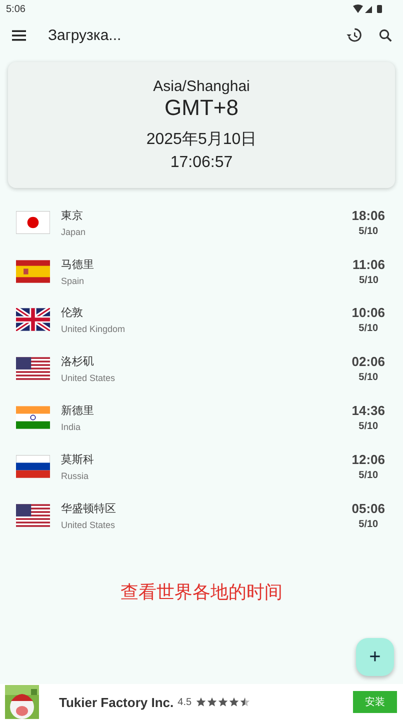  What do you see at coordinates (116, 702) in the screenshot?
I see `ad-title: Tukier Factory Inc.` at bounding box center [116, 702].